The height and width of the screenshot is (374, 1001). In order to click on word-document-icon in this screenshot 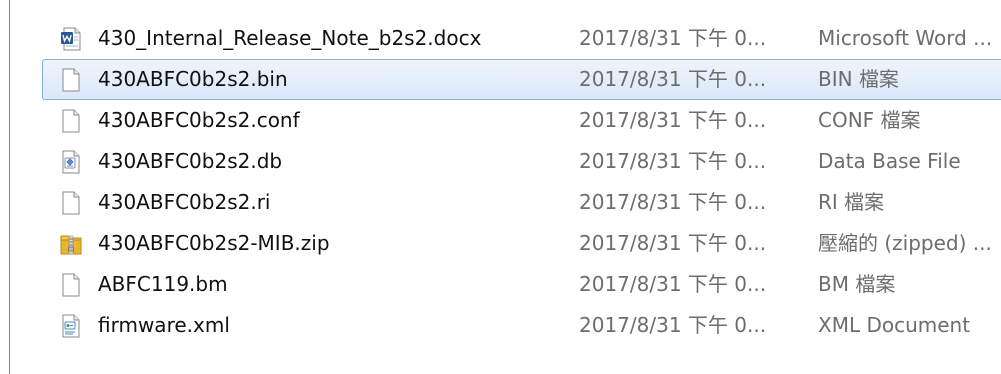, I will do `click(71, 39)`.